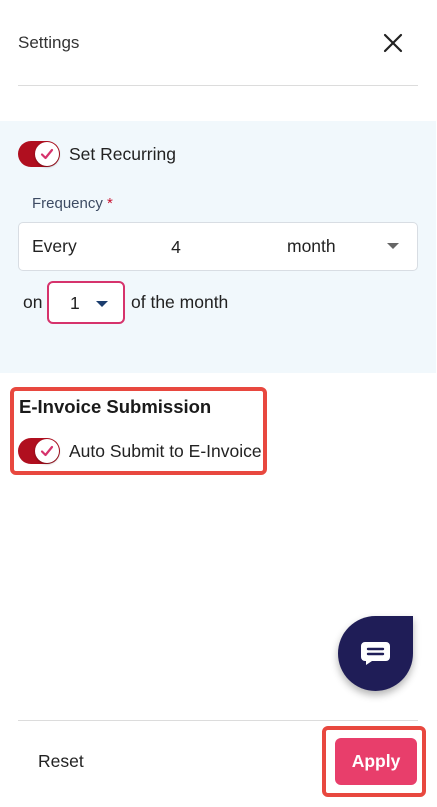 This screenshot has height=807, width=437. I want to click on frequency-label-text: Frequency, so click(67, 203).